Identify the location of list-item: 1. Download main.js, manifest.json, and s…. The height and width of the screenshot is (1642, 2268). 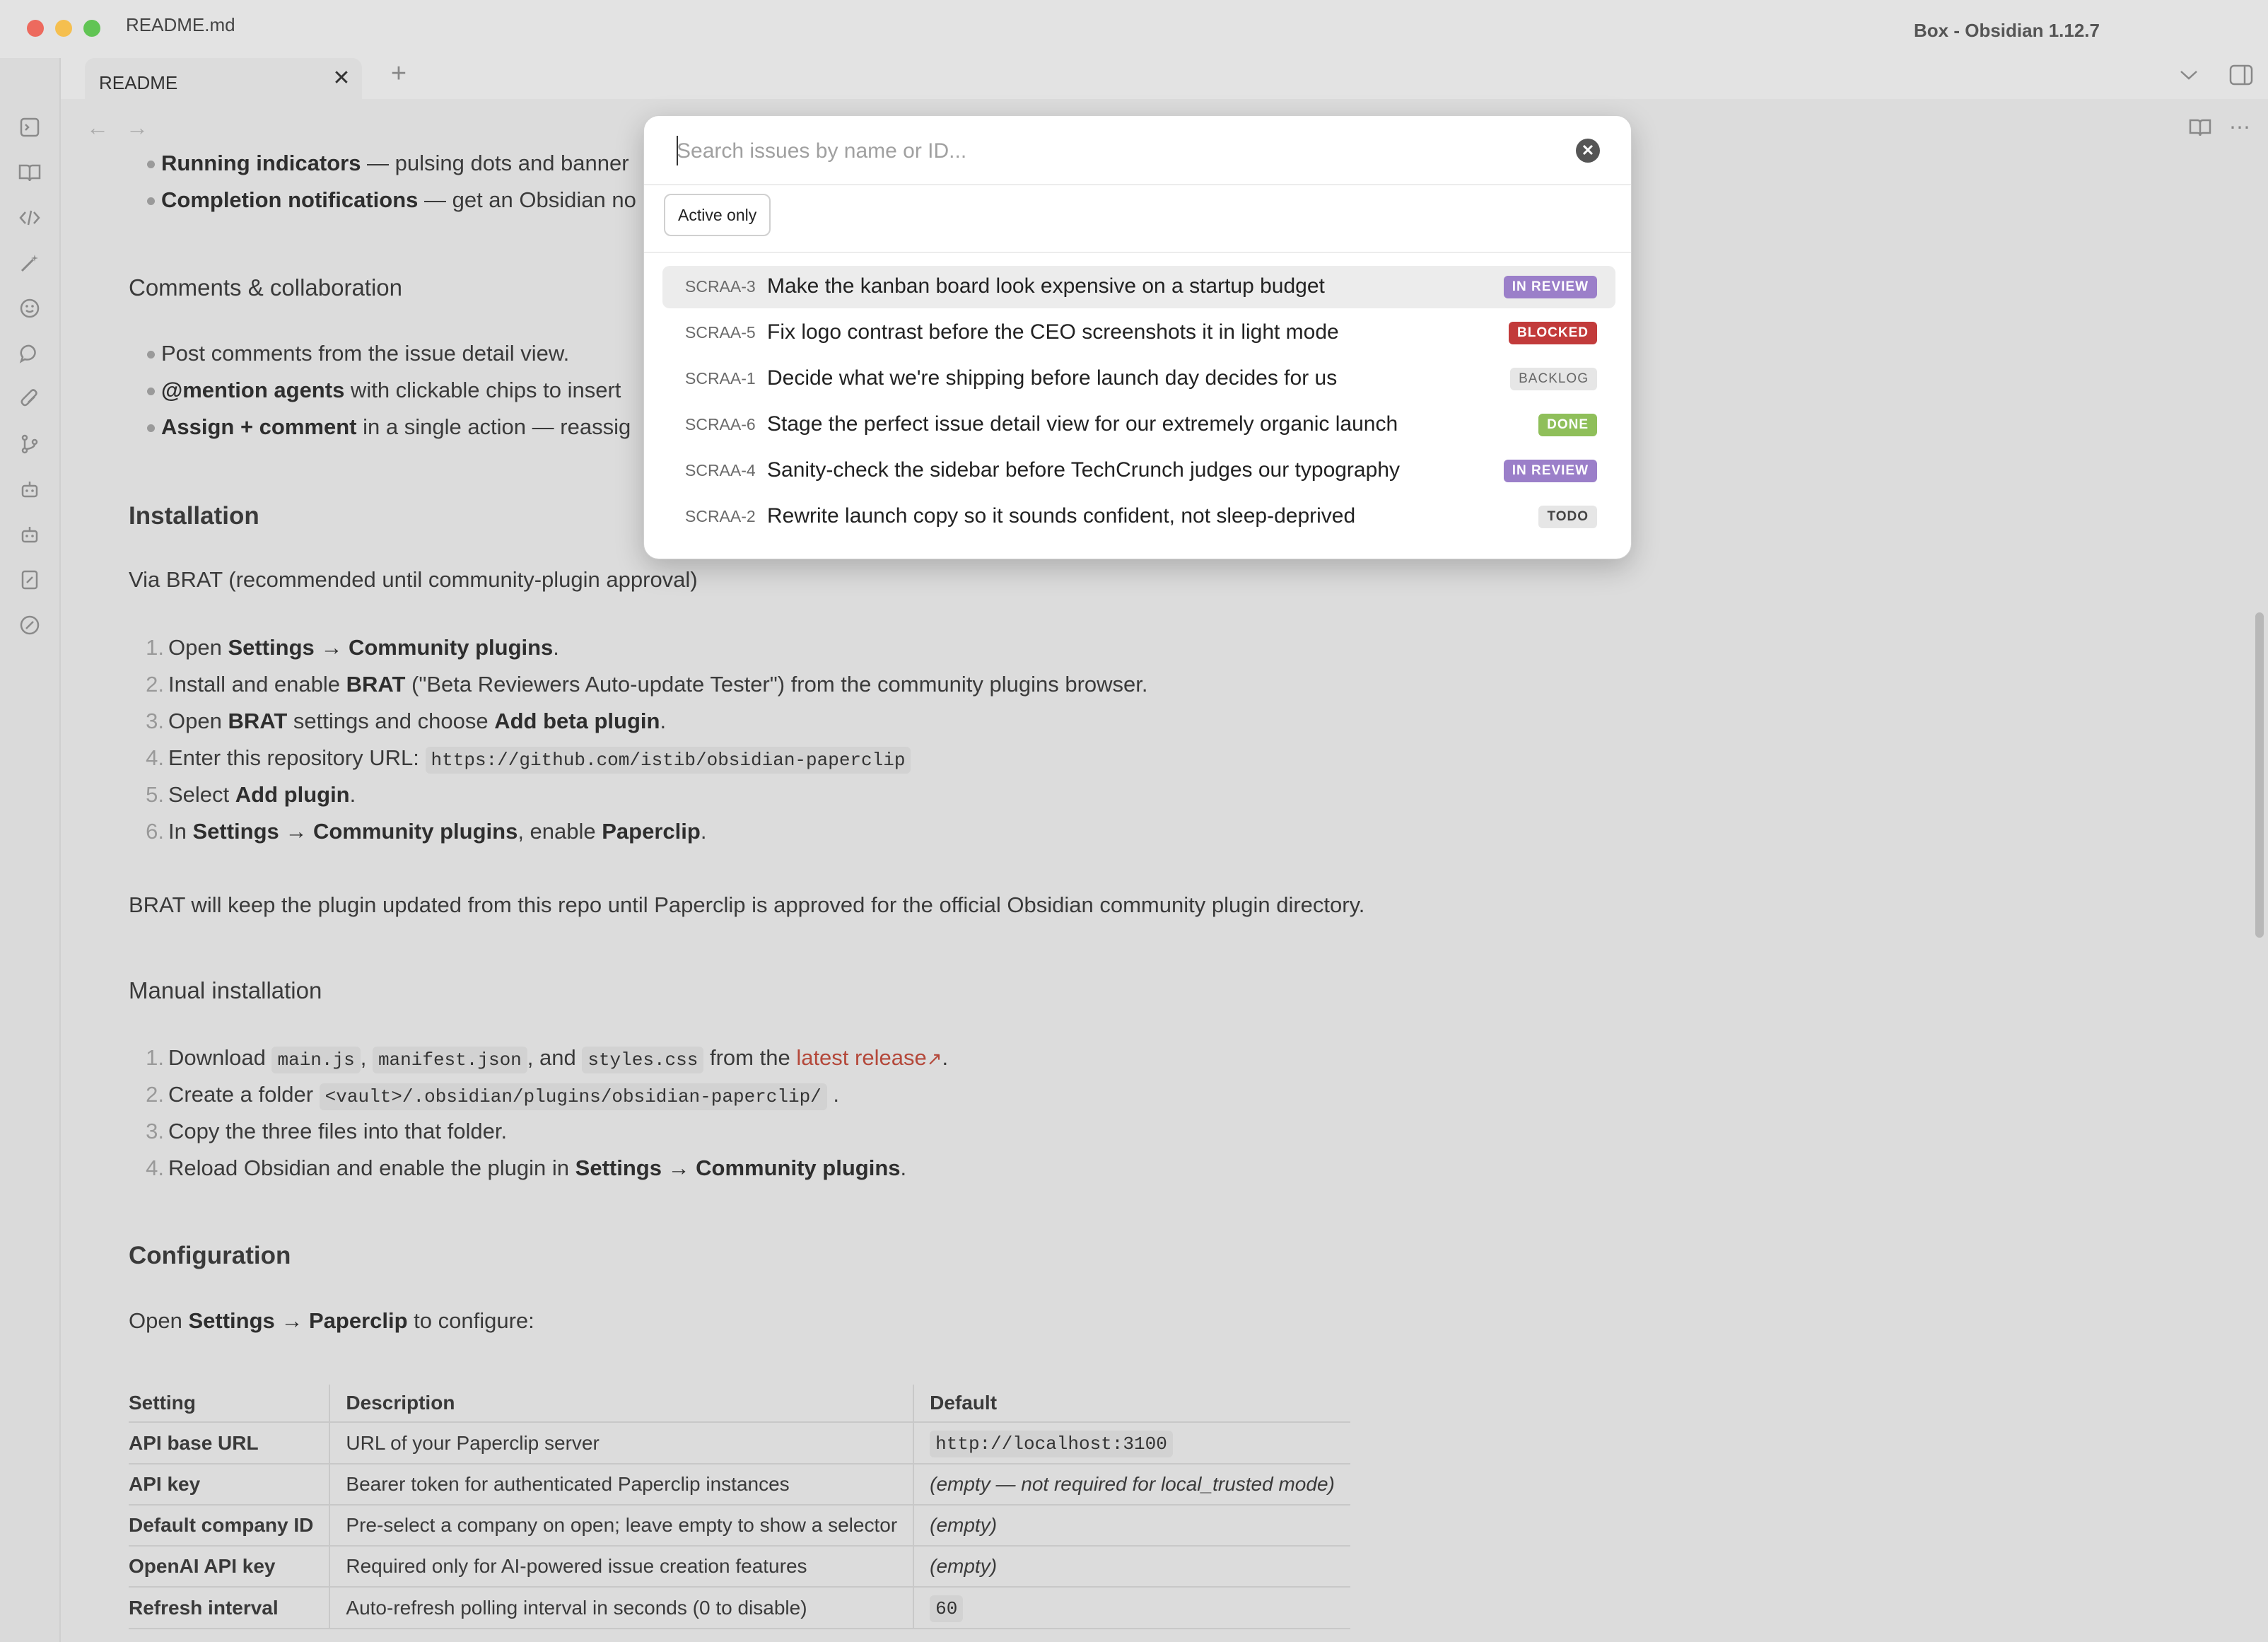
(535, 1059).